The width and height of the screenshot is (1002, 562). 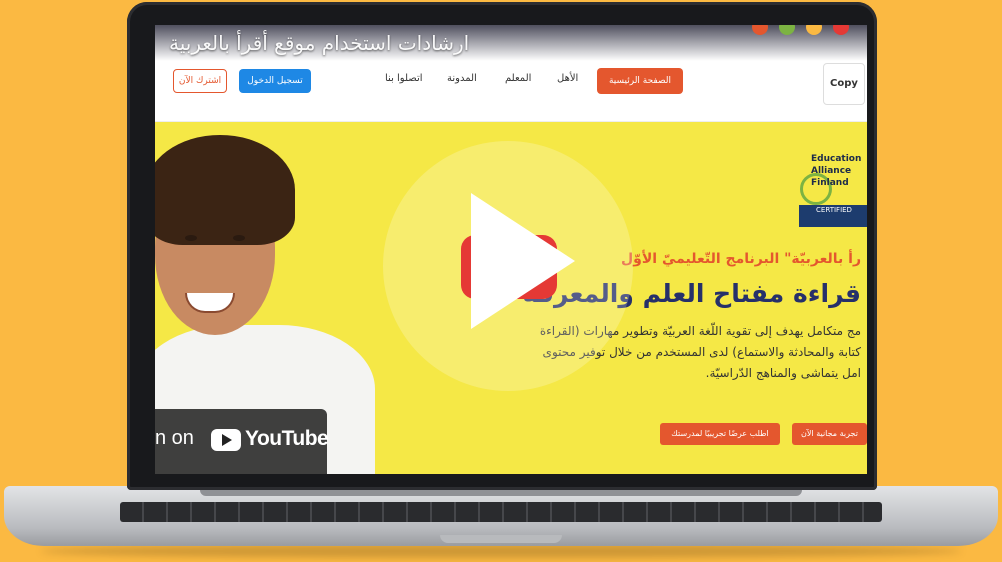 What do you see at coordinates (786, 30) in the screenshot?
I see `dot-green` at bounding box center [786, 30].